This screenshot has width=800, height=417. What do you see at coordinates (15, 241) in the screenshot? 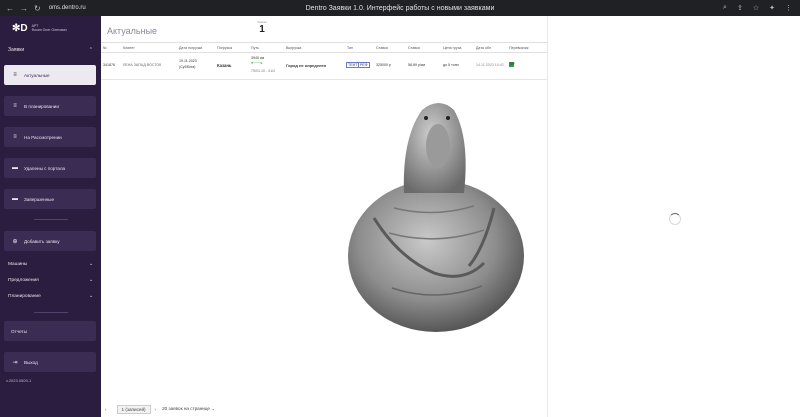
I see `plus-icon: ⊕` at bounding box center [15, 241].